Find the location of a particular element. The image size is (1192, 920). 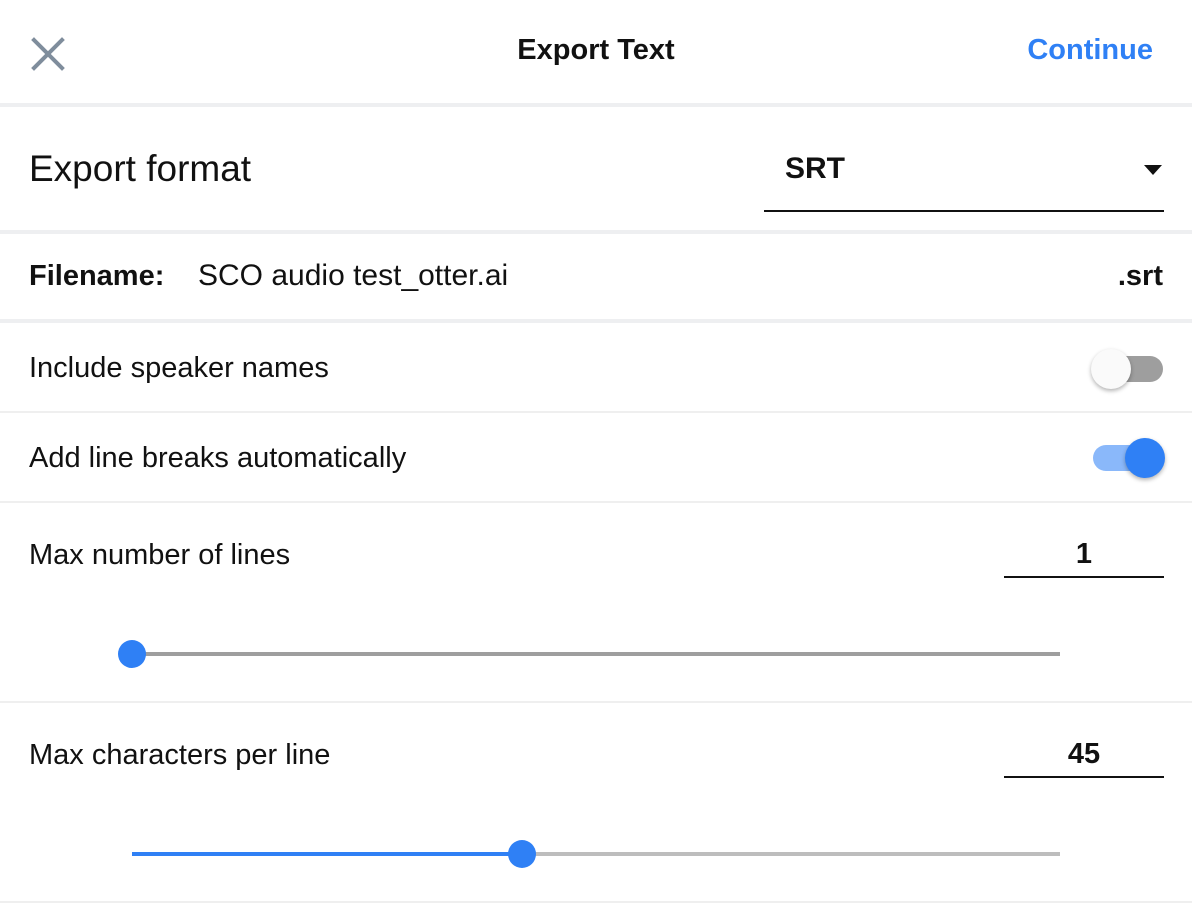

filename-extension: .srt is located at coordinates (1140, 276).